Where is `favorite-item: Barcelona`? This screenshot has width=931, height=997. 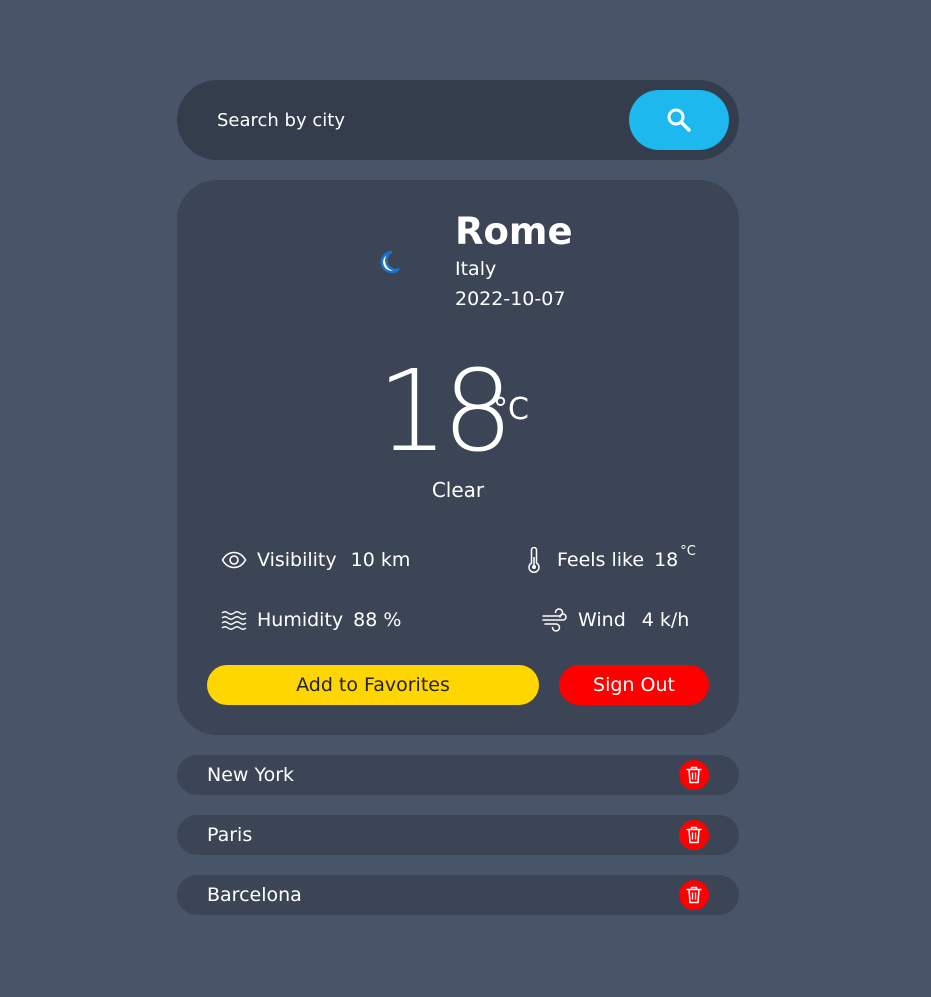
favorite-item: Barcelona is located at coordinates (458, 895).